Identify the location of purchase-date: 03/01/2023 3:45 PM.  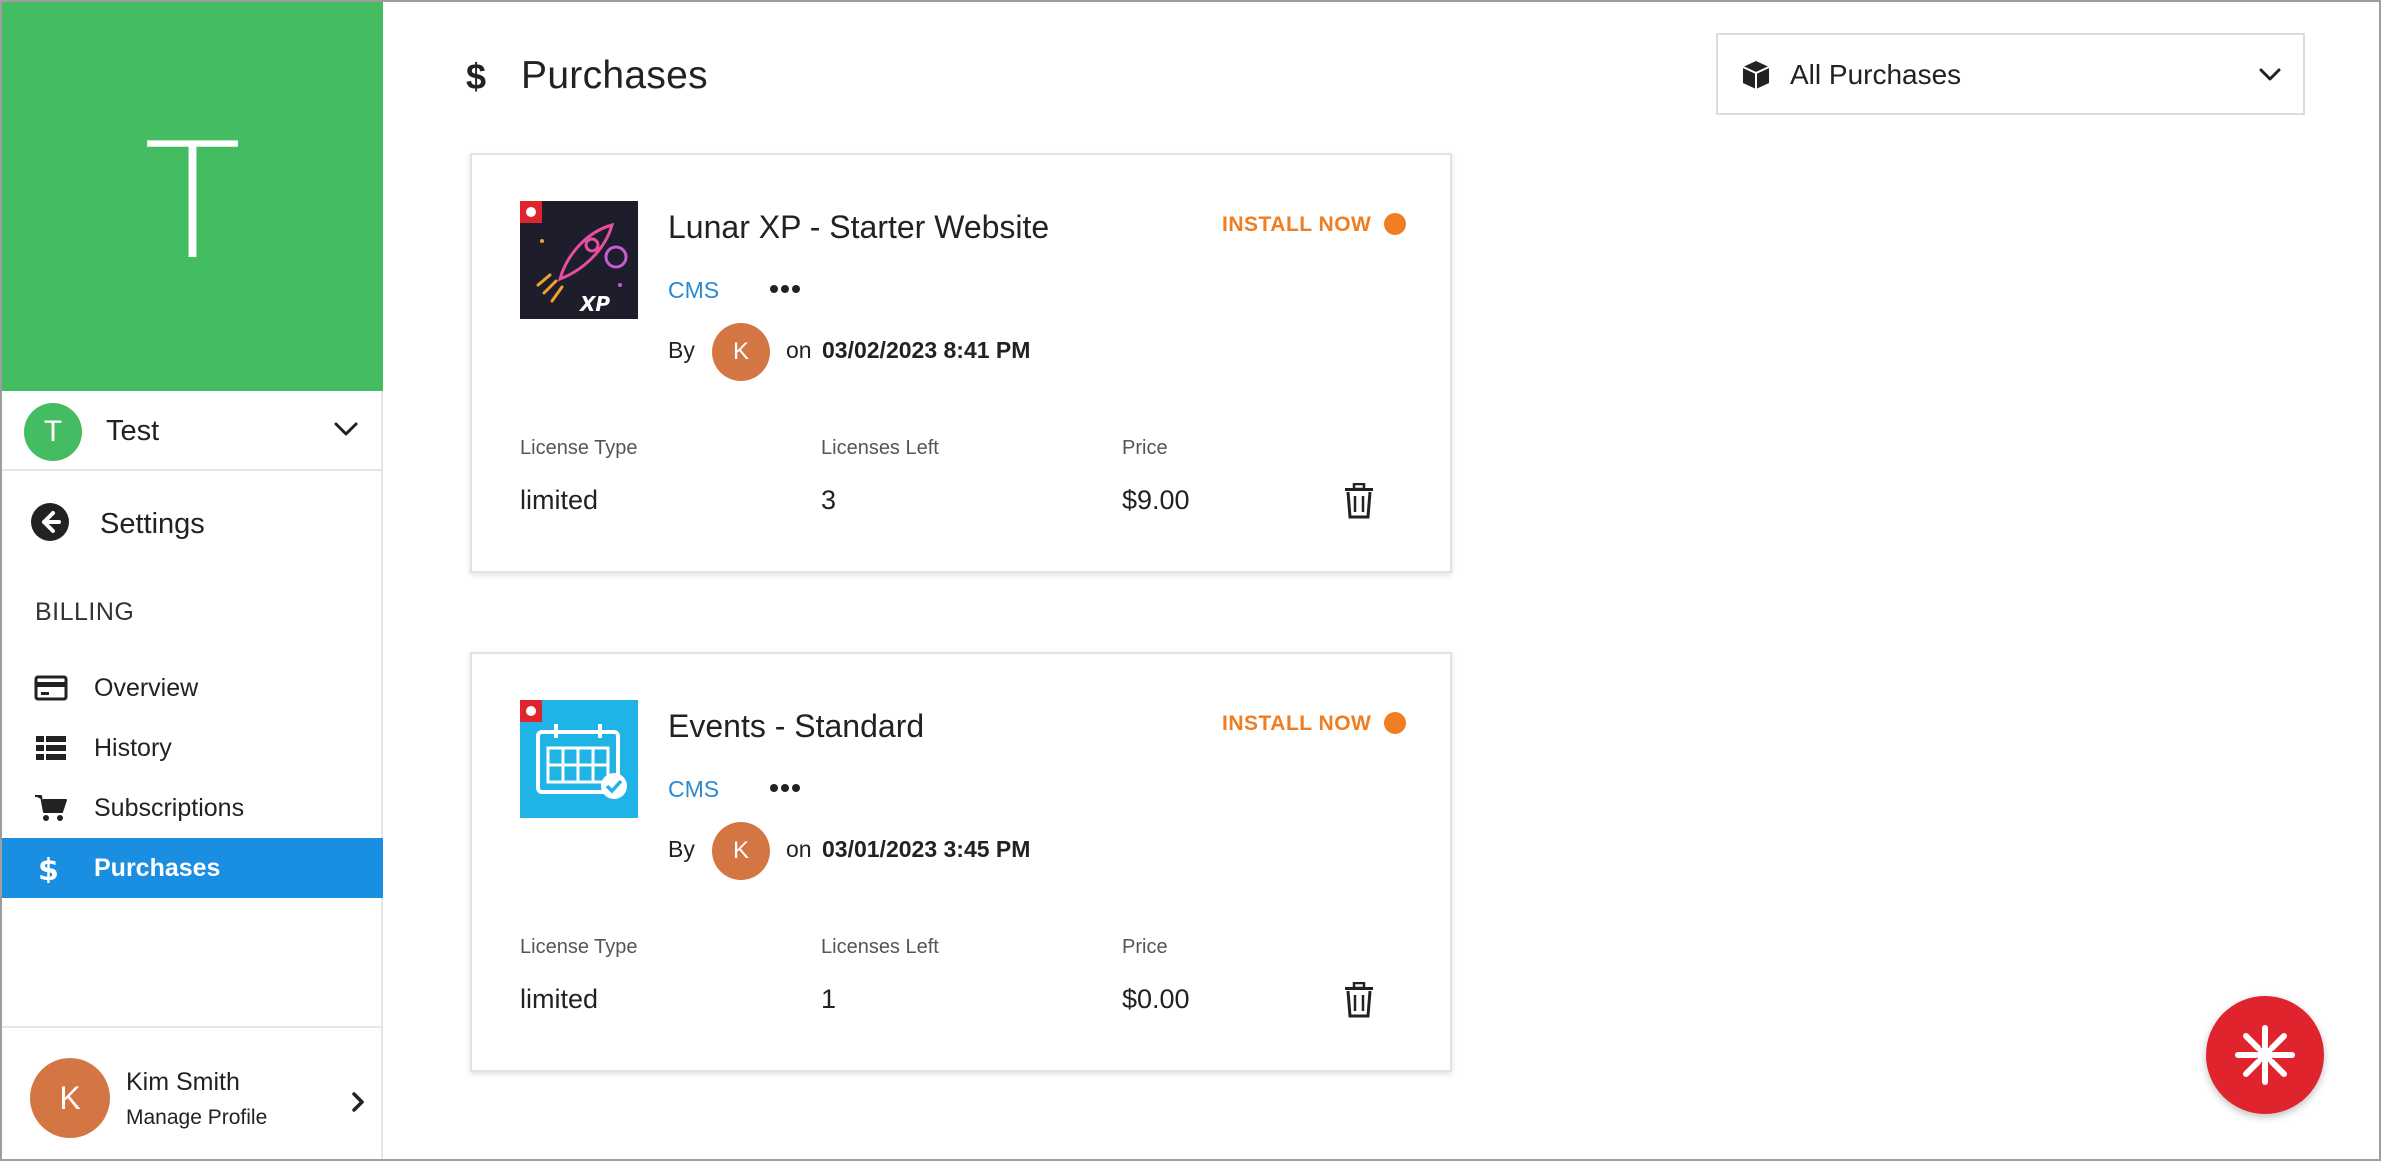
(926, 849).